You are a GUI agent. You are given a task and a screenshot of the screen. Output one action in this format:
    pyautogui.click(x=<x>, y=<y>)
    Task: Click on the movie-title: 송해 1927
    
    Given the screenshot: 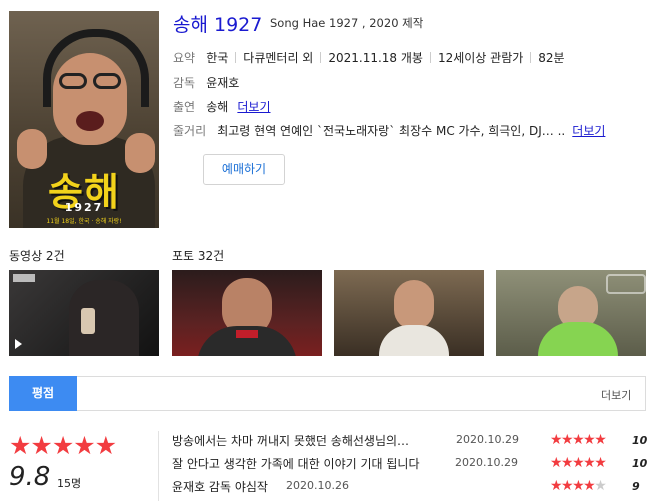 What is the action you would take?
    pyautogui.click(x=217, y=23)
    